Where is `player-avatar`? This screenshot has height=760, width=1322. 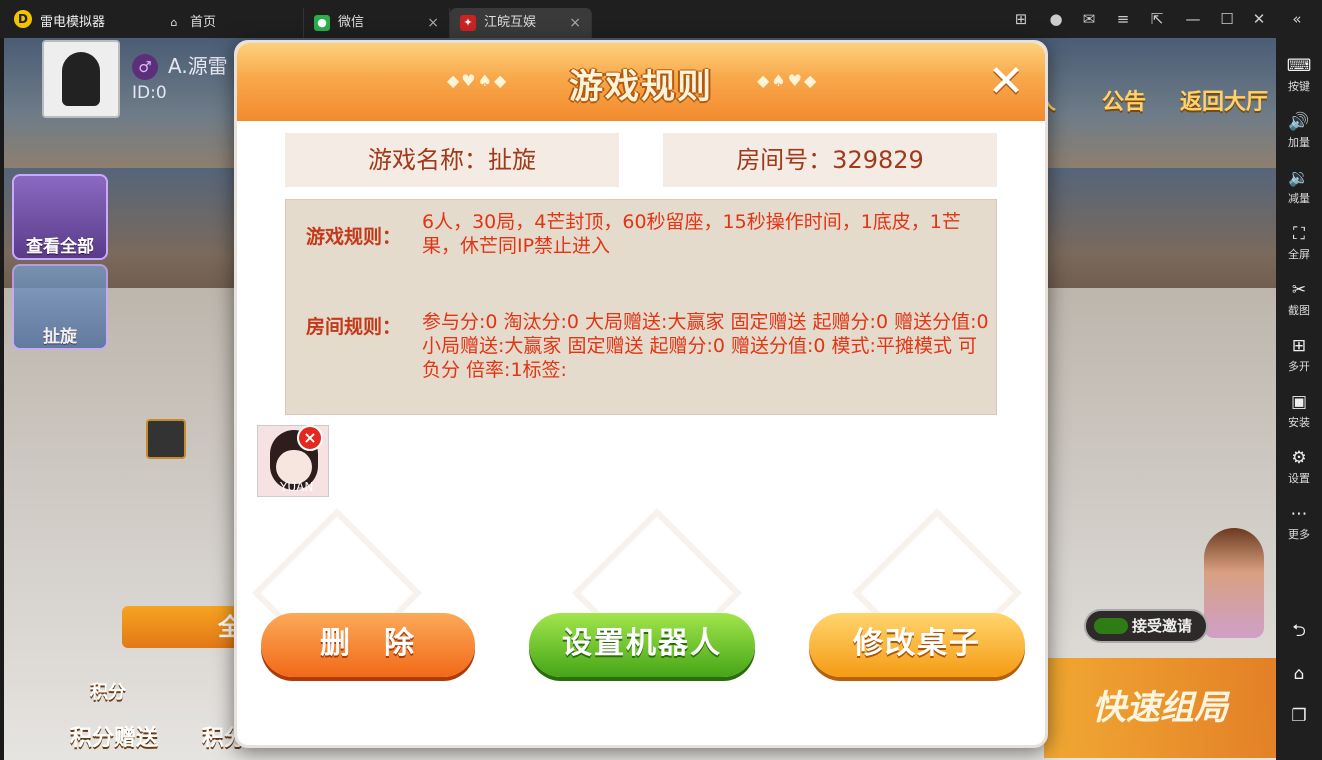
player-avatar is located at coordinates (81, 79).